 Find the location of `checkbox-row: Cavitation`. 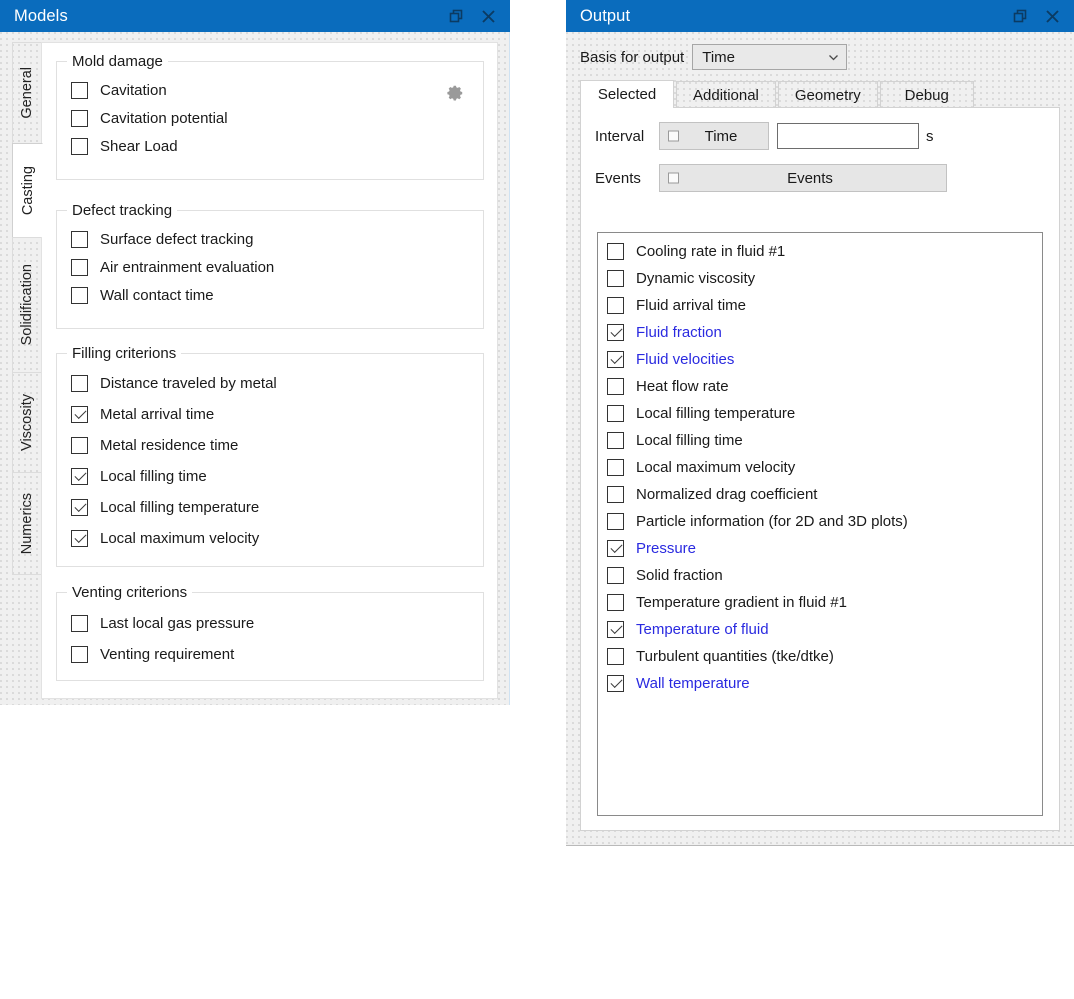

checkbox-row: Cavitation is located at coordinates (270, 90).